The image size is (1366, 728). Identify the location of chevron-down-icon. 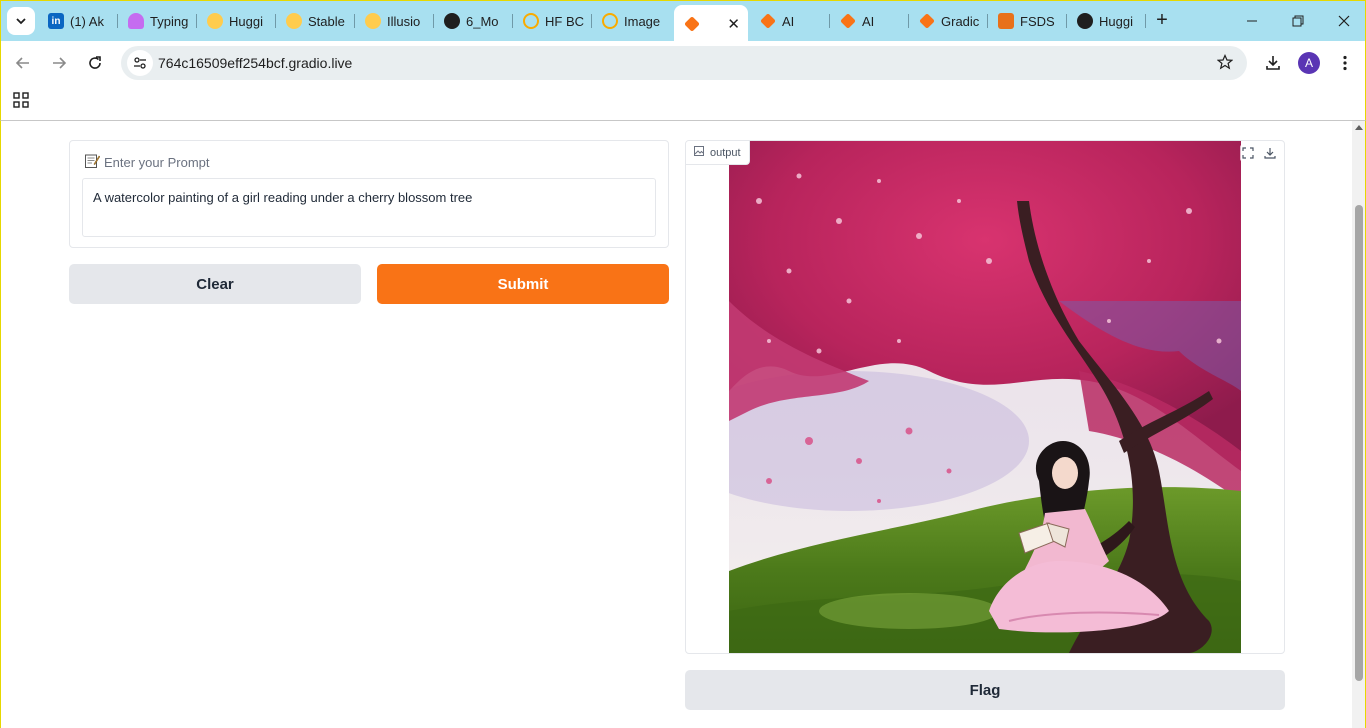
(21, 21).